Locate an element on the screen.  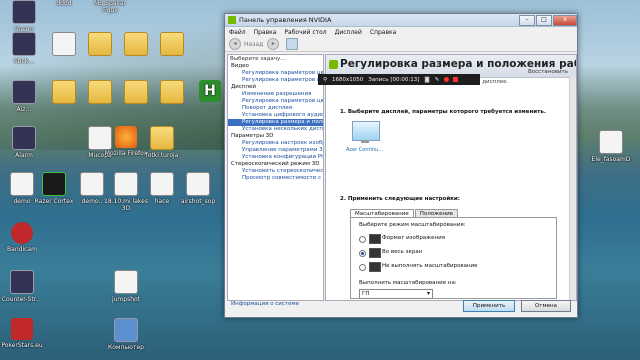
h-app-icon: H is located at coordinates (210, 91).